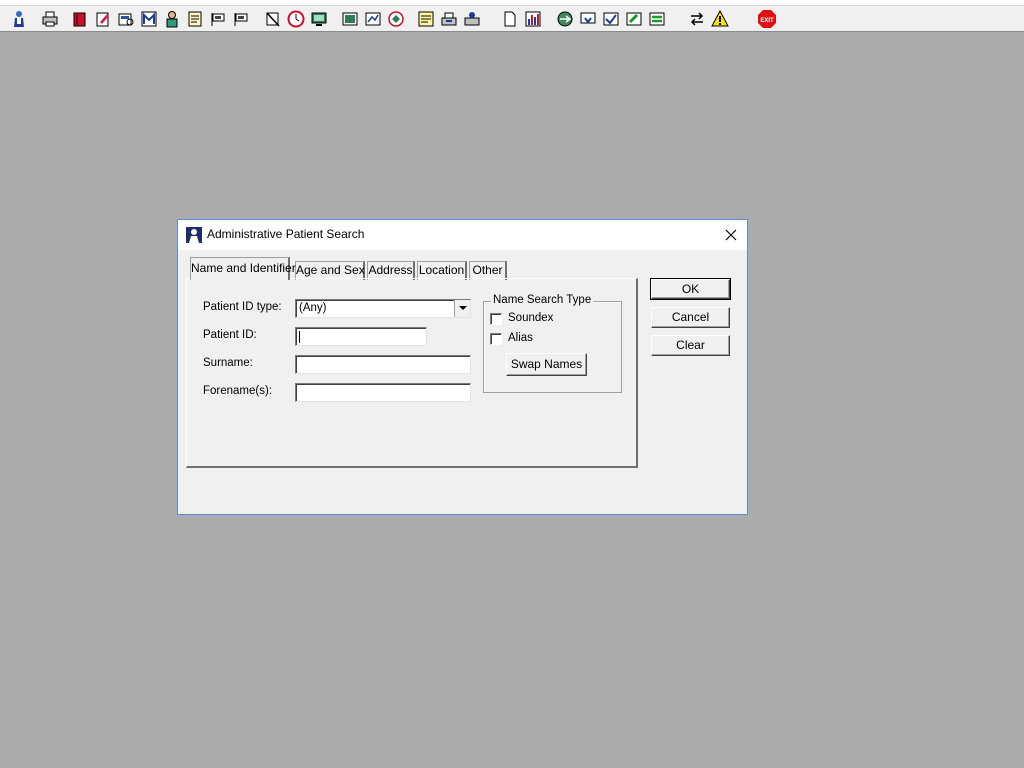 The width and height of the screenshot is (1024, 768). Describe the element at coordinates (149, 19) in the screenshot. I see `letter-m-icon` at that location.